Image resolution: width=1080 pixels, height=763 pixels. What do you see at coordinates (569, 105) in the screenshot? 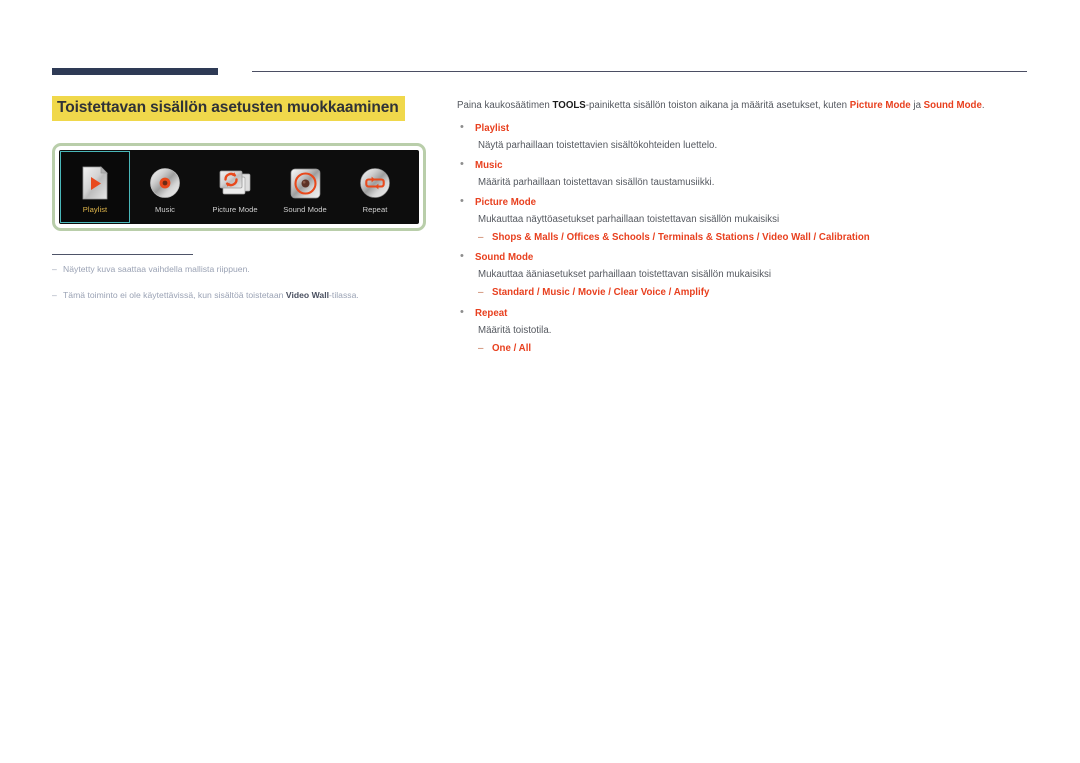
I see `tools-key: TOOLS` at bounding box center [569, 105].